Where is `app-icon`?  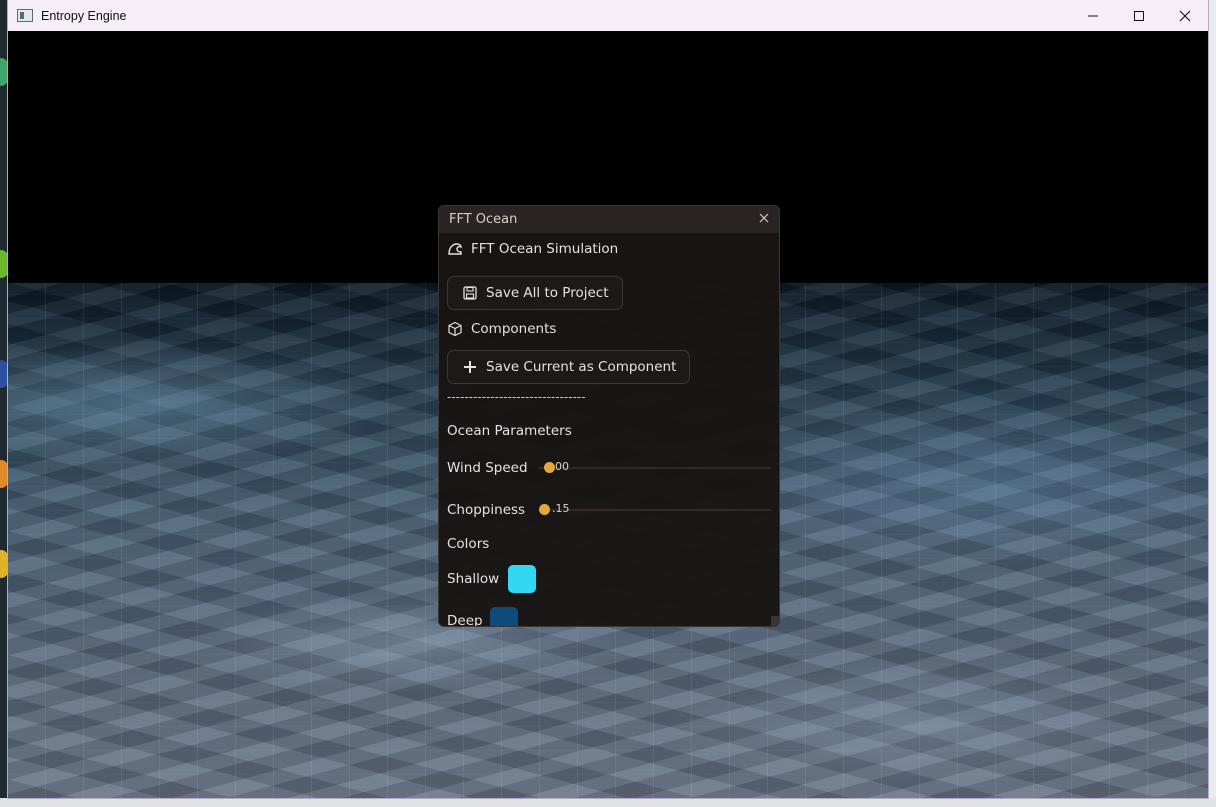
app-icon is located at coordinates (25, 15).